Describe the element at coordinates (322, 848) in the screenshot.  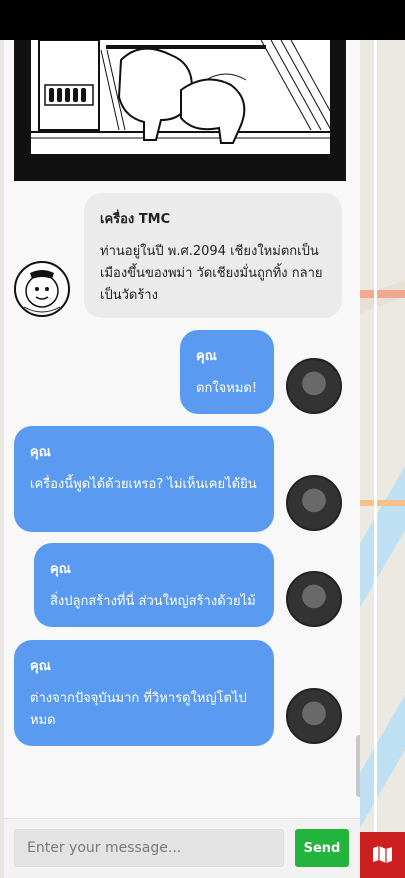
I see `send-button: Send` at that location.